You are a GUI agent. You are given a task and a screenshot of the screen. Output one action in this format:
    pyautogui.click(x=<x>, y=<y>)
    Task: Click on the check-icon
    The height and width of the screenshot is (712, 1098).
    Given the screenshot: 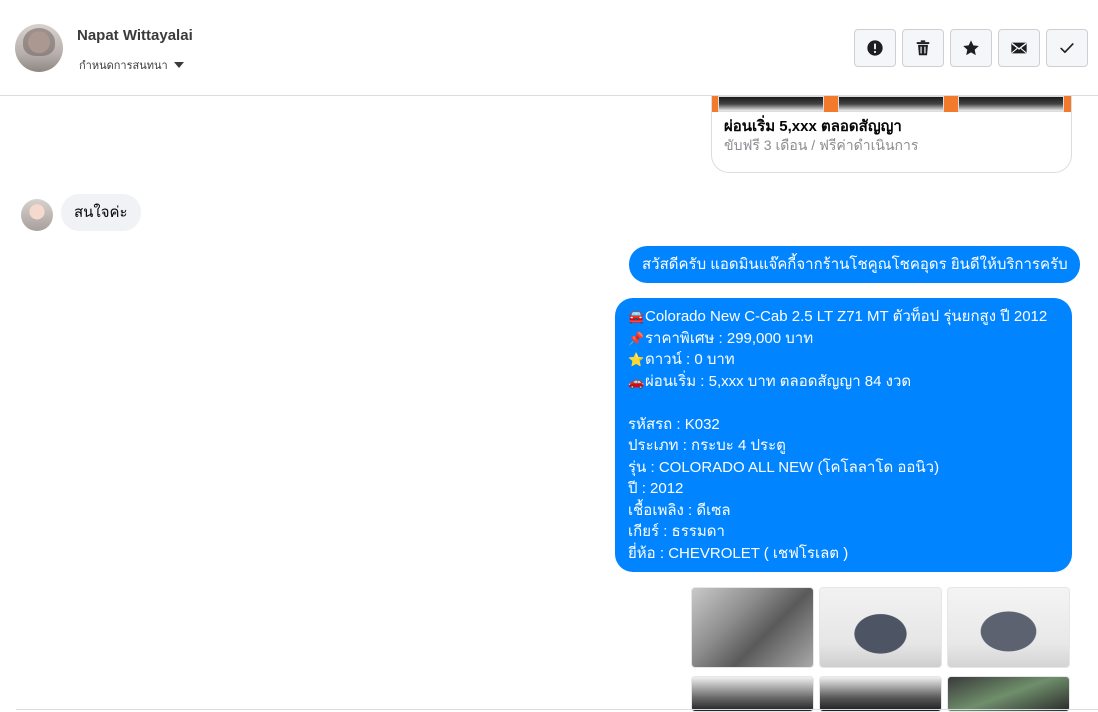 What is the action you would take?
    pyautogui.click(x=1067, y=48)
    